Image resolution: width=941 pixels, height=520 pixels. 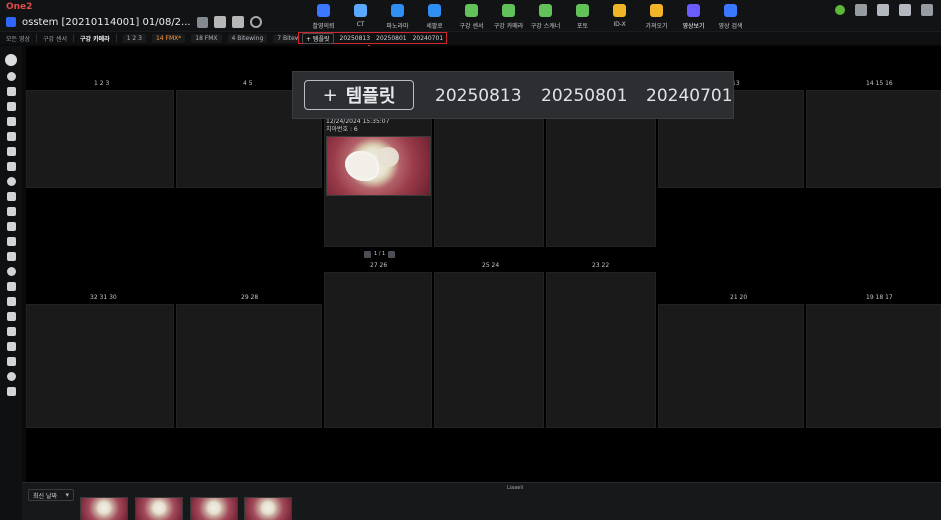 I want to click on template-pill-14fmx: 14 FMX*, so click(x=168, y=38).